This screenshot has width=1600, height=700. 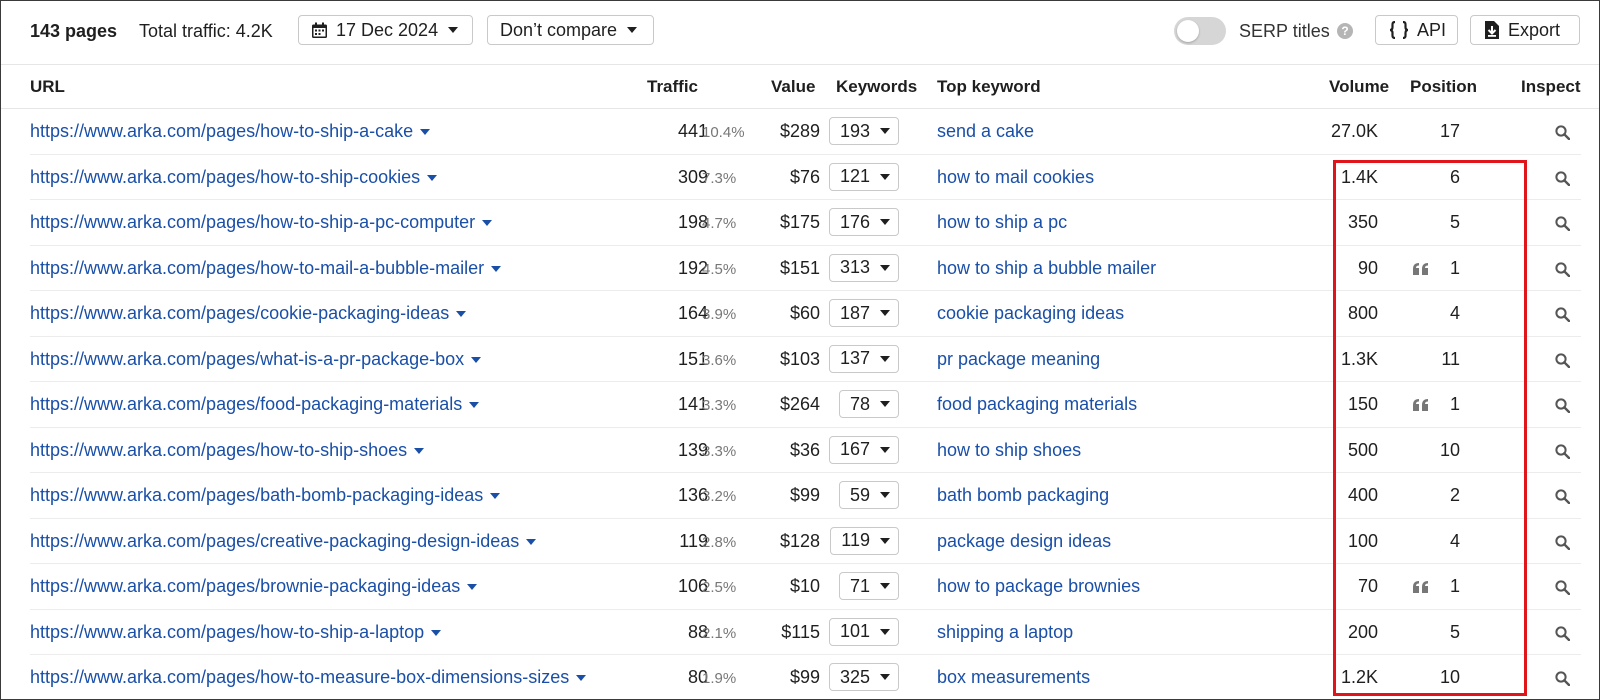 What do you see at coordinates (1443, 87) in the screenshot?
I see `column-header-position: Position` at bounding box center [1443, 87].